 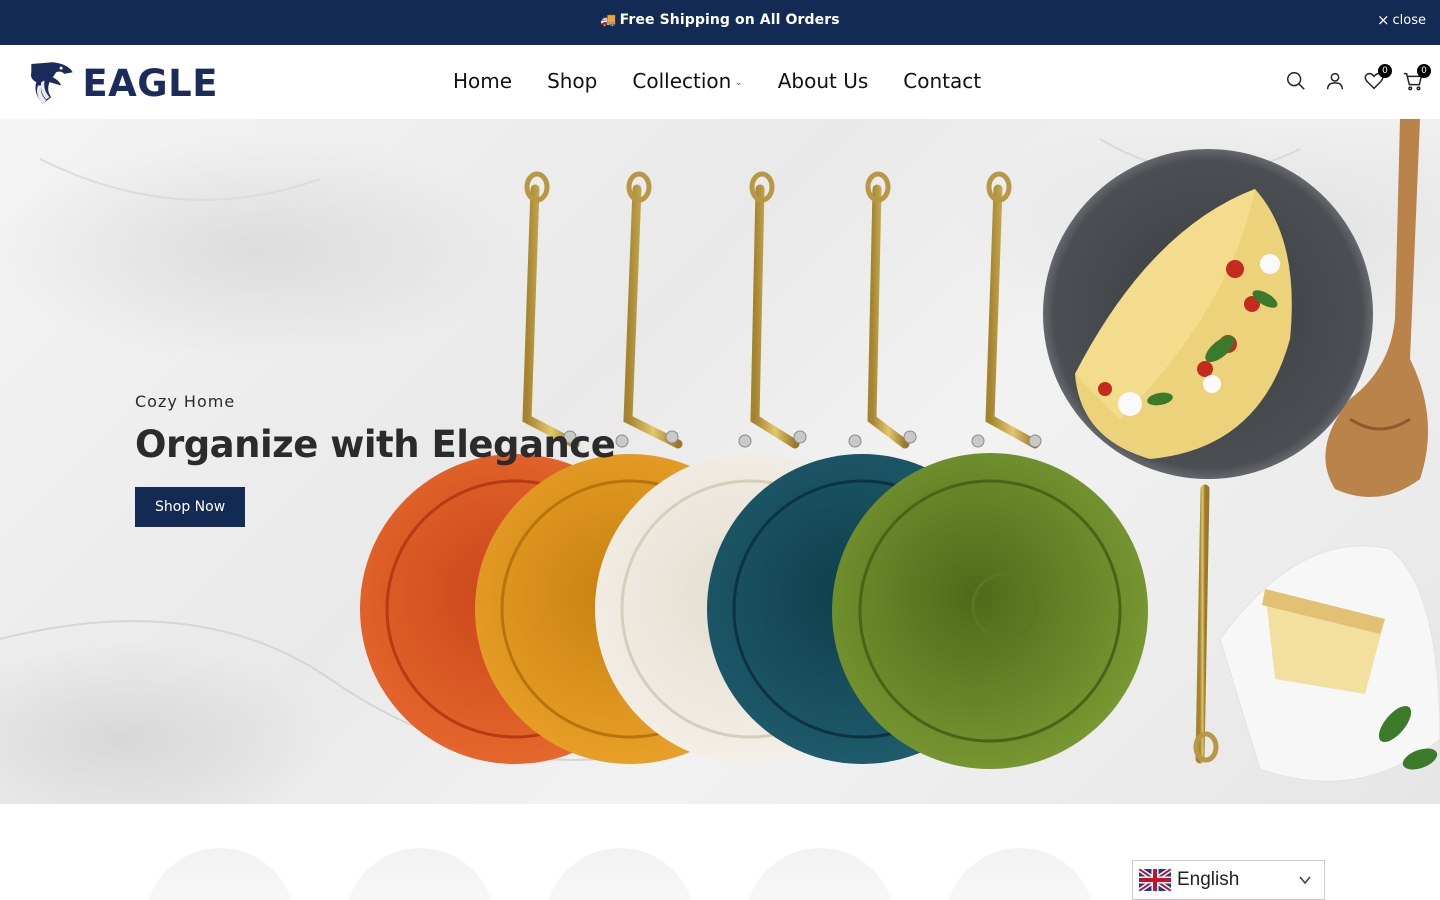 I want to click on account-icon, so click(x=1335, y=81).